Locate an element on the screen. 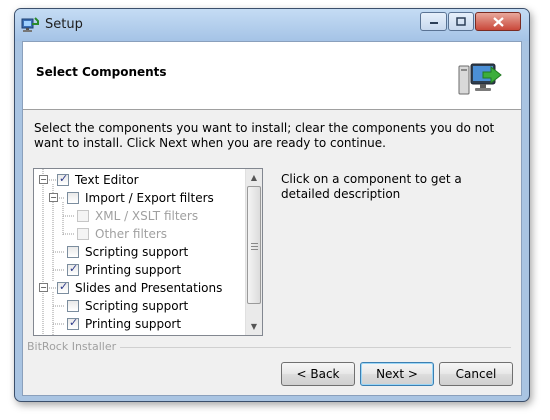  checkbox-text-editor: ✓ is located at coordinates (63, 179).